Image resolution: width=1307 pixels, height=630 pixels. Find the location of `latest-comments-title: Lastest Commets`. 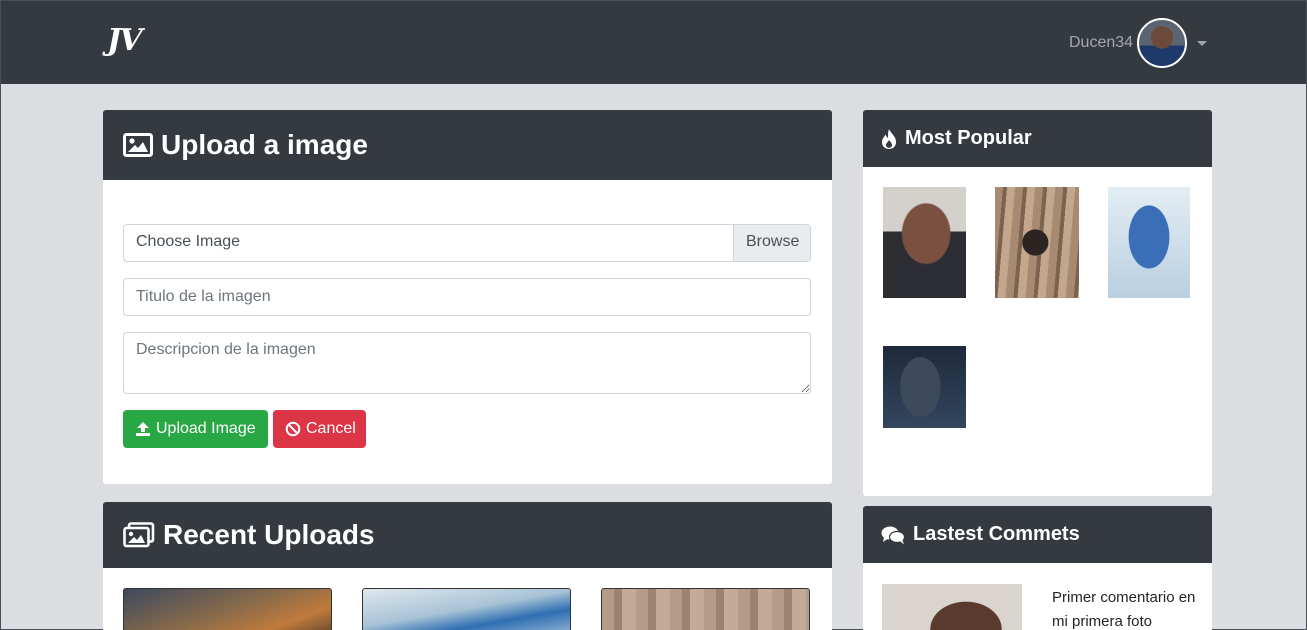

latest-comments-title: Lastest Commets is located at coordinates (996, 534).